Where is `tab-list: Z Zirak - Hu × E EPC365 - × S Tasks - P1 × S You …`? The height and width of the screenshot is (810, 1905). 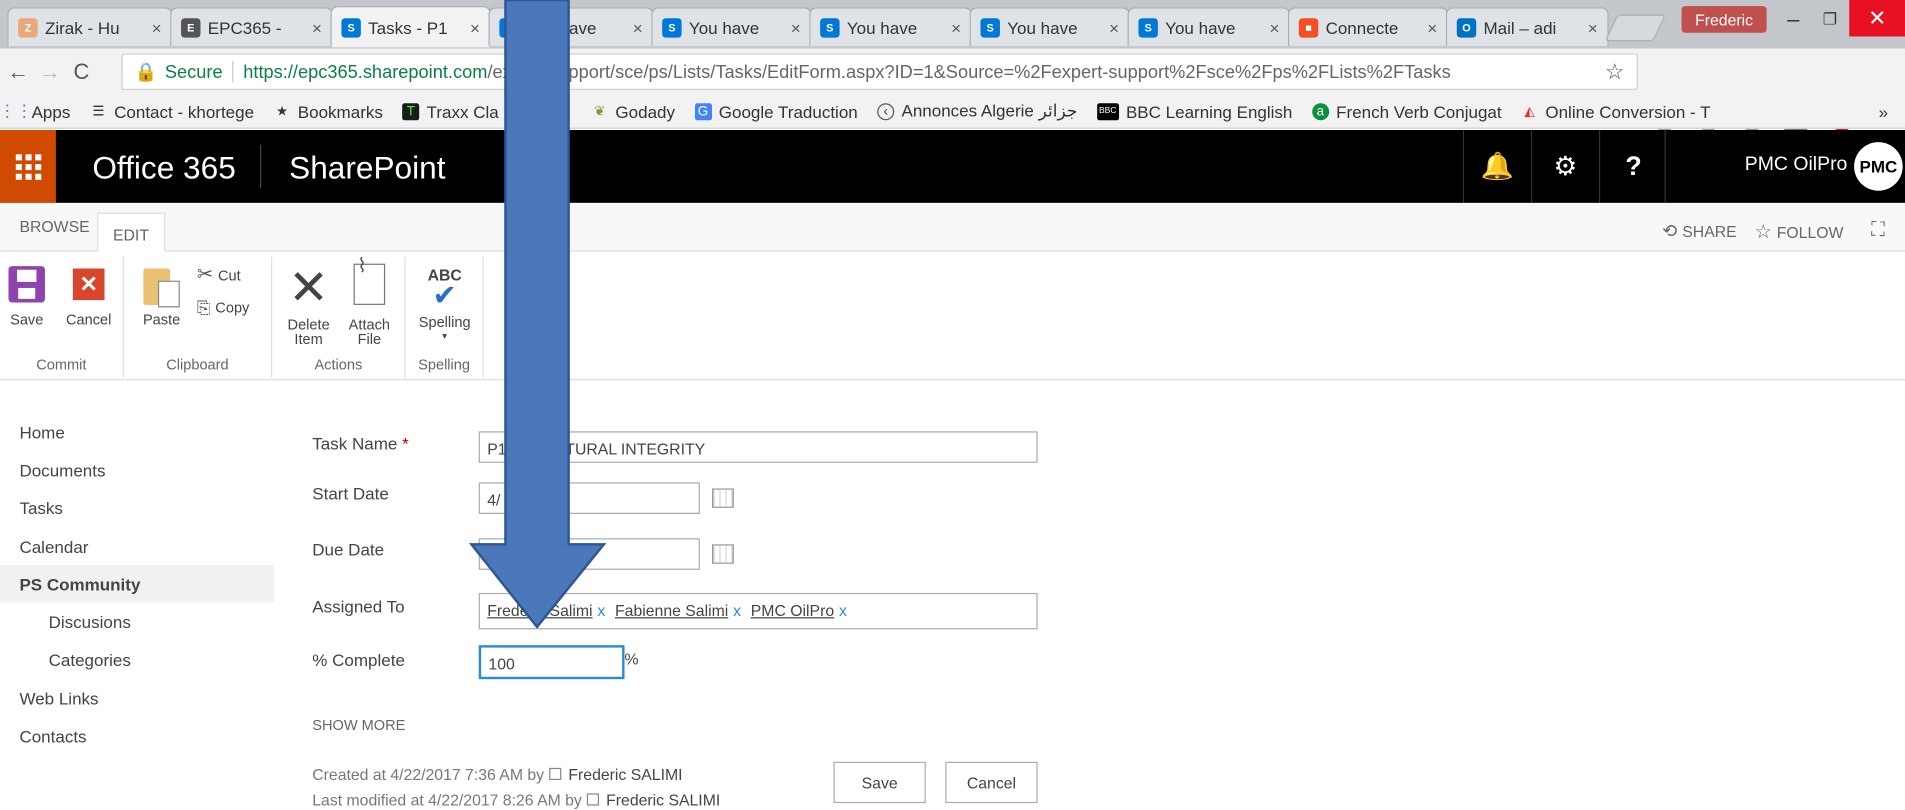 tab-list: Z Zirak - Hu × E EPC365 - × S Tasks - P1 × S You … is located at coordinates (826, 24).